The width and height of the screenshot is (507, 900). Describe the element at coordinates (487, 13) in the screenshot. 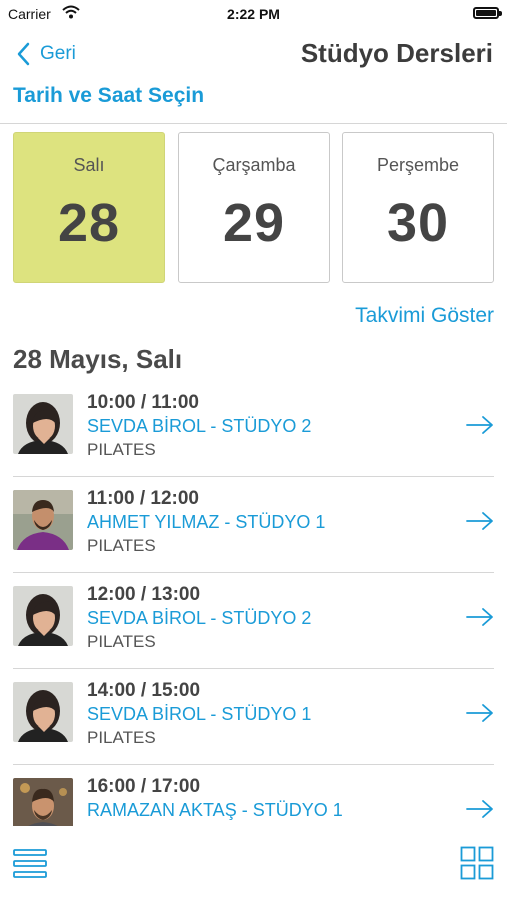

I see `battery-icon` at that location.